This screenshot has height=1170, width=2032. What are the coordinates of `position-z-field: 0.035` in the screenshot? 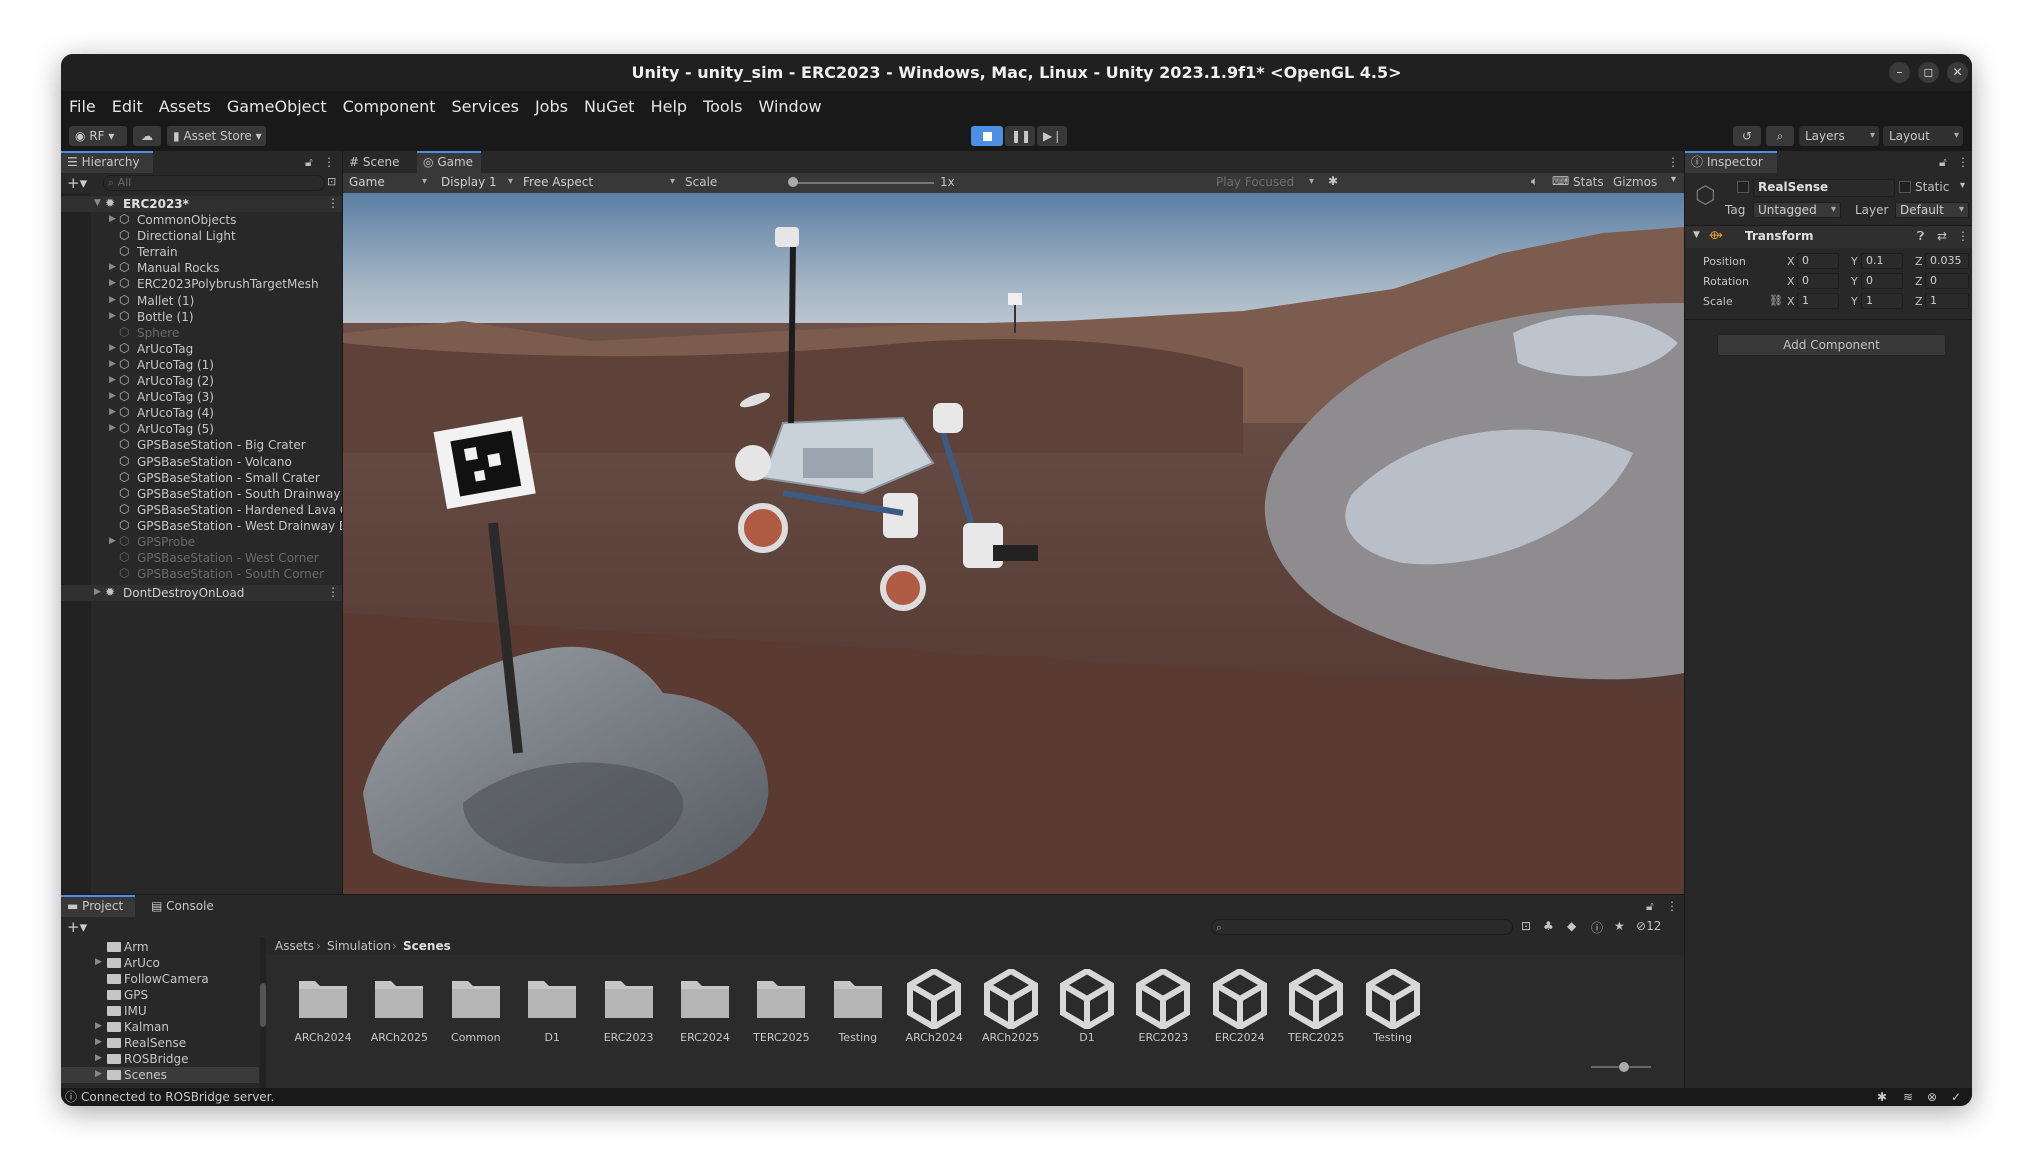 It's located at (1947, 261).